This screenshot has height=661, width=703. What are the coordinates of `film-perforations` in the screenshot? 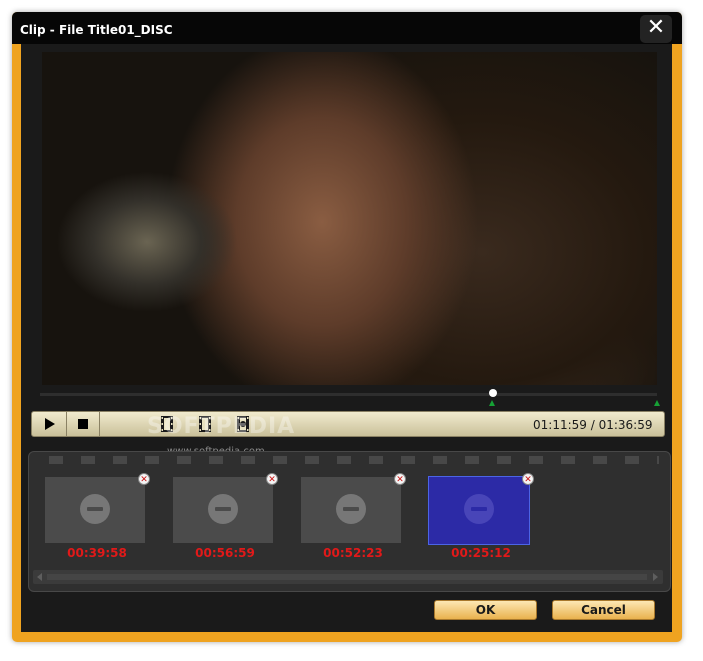 It's located at (354, 460).